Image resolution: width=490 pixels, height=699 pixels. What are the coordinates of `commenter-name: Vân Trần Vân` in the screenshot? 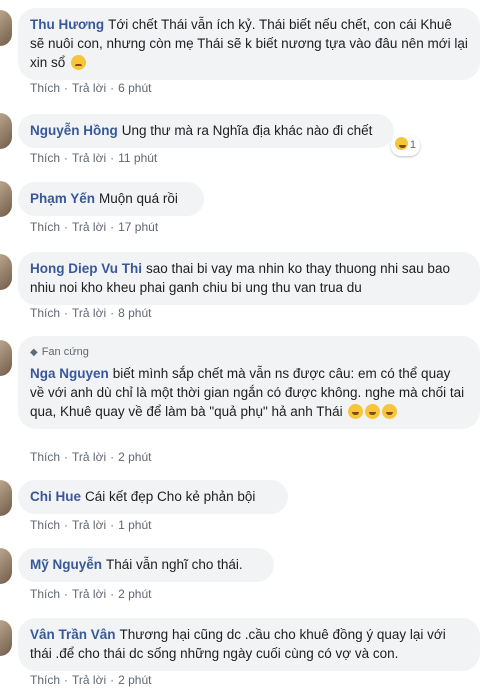 It's located at (73, 634).